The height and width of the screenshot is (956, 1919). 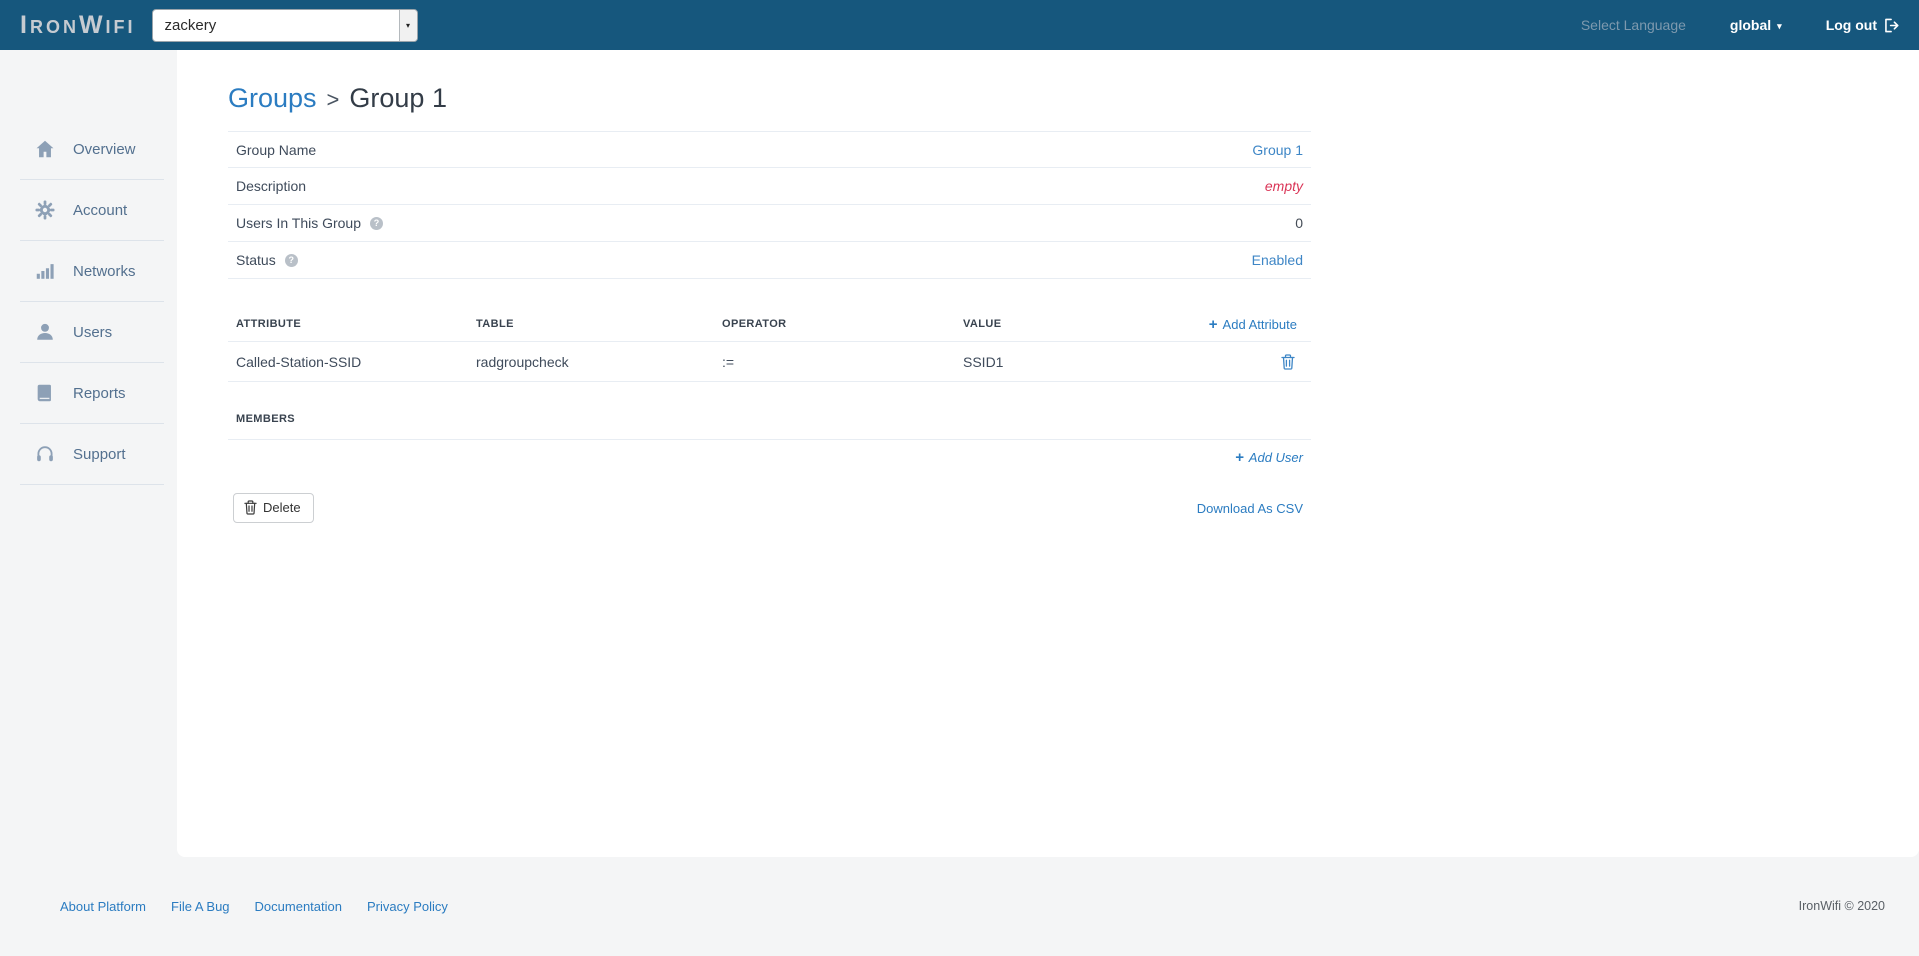 I want to click on group-name-value-link: Group 1, so click(x=1277, y=150).